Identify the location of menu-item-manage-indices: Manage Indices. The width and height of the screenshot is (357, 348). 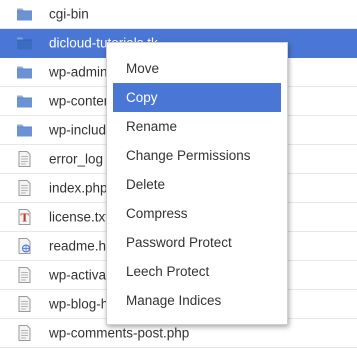
(197, 300).